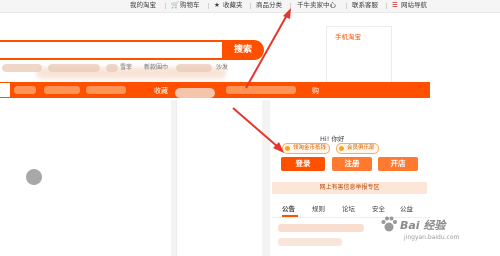  What do you see at coordinates (414, 5) in the screenshot?
I see `site-nav-link: 网站导航` at bounding box center [414, 5].